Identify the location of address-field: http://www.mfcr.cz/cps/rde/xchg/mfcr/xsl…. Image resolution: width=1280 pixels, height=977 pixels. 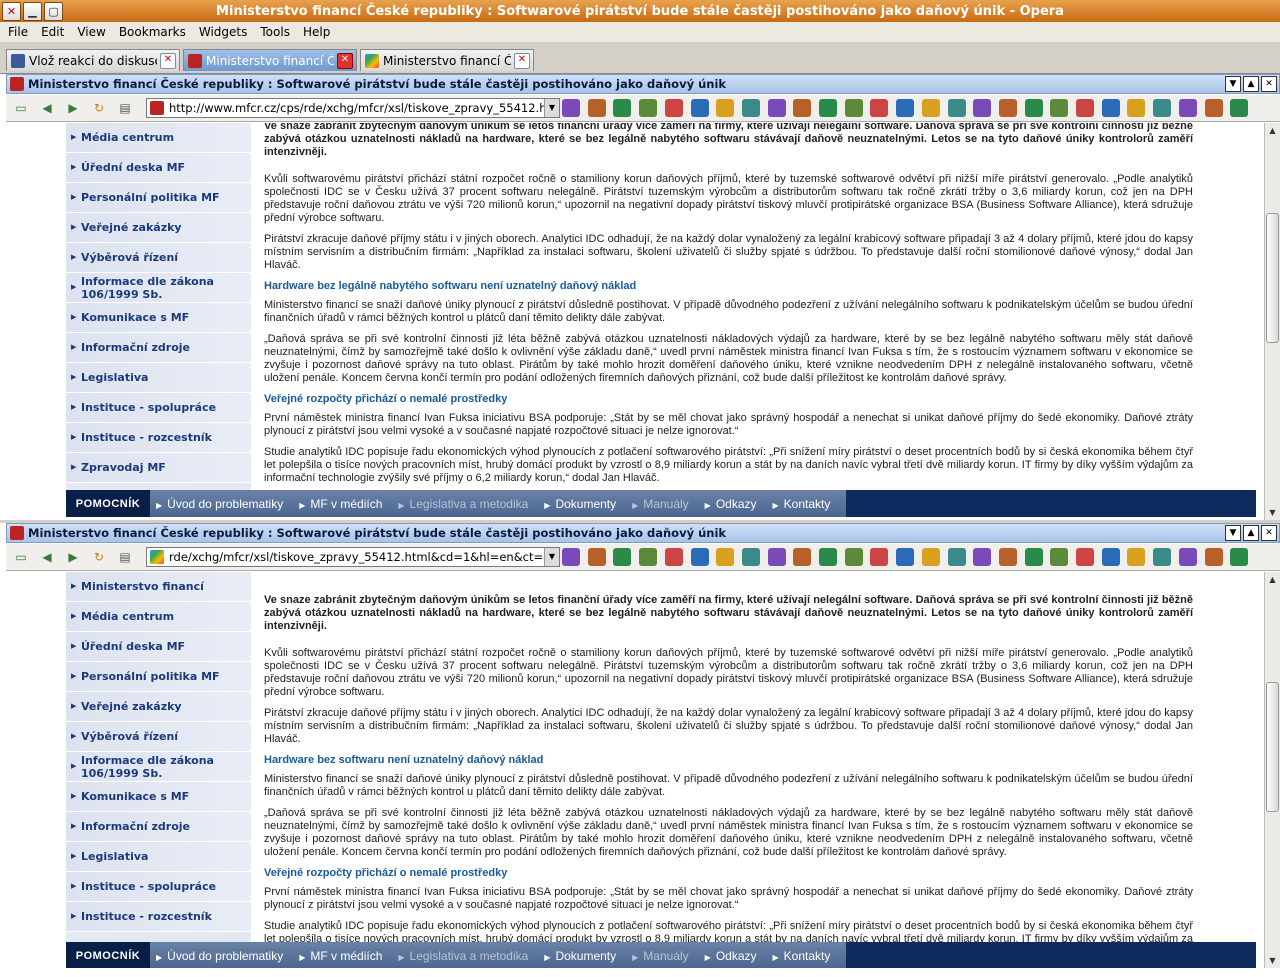
(353, 108).